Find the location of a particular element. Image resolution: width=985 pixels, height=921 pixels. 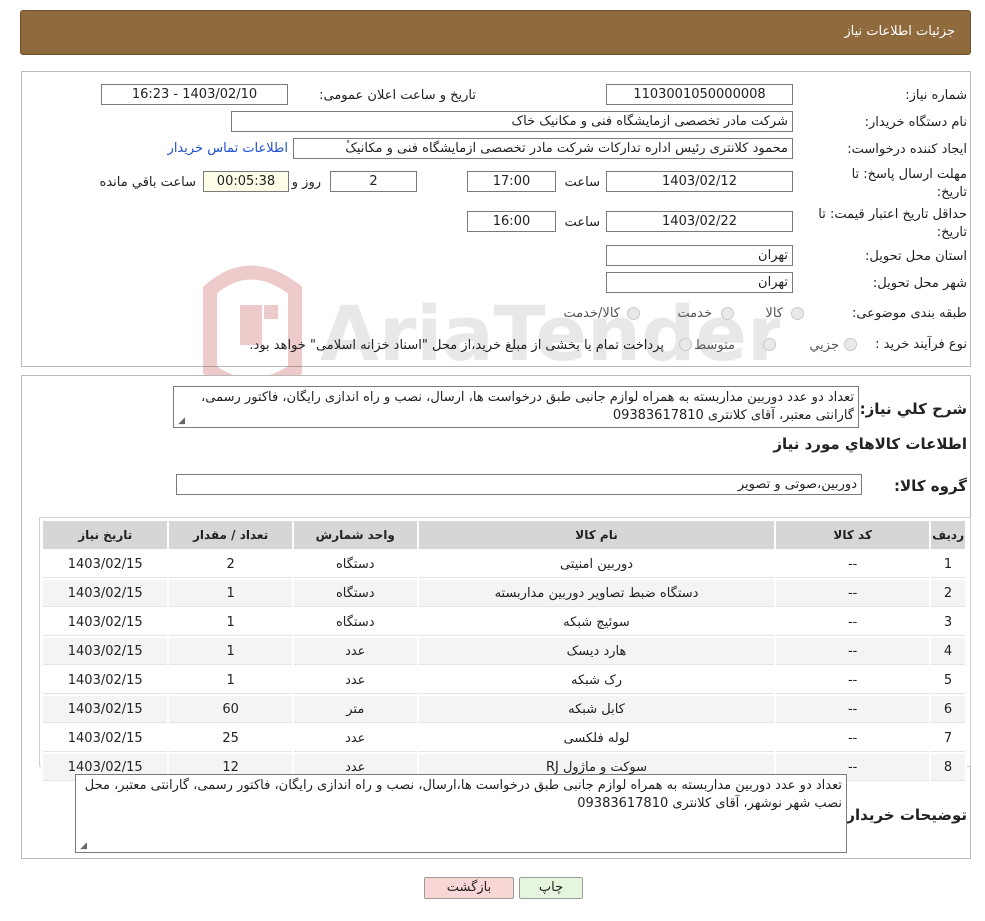

buyer-notes-label: توضیحات خریدار: is located at coordinates (903, 815).